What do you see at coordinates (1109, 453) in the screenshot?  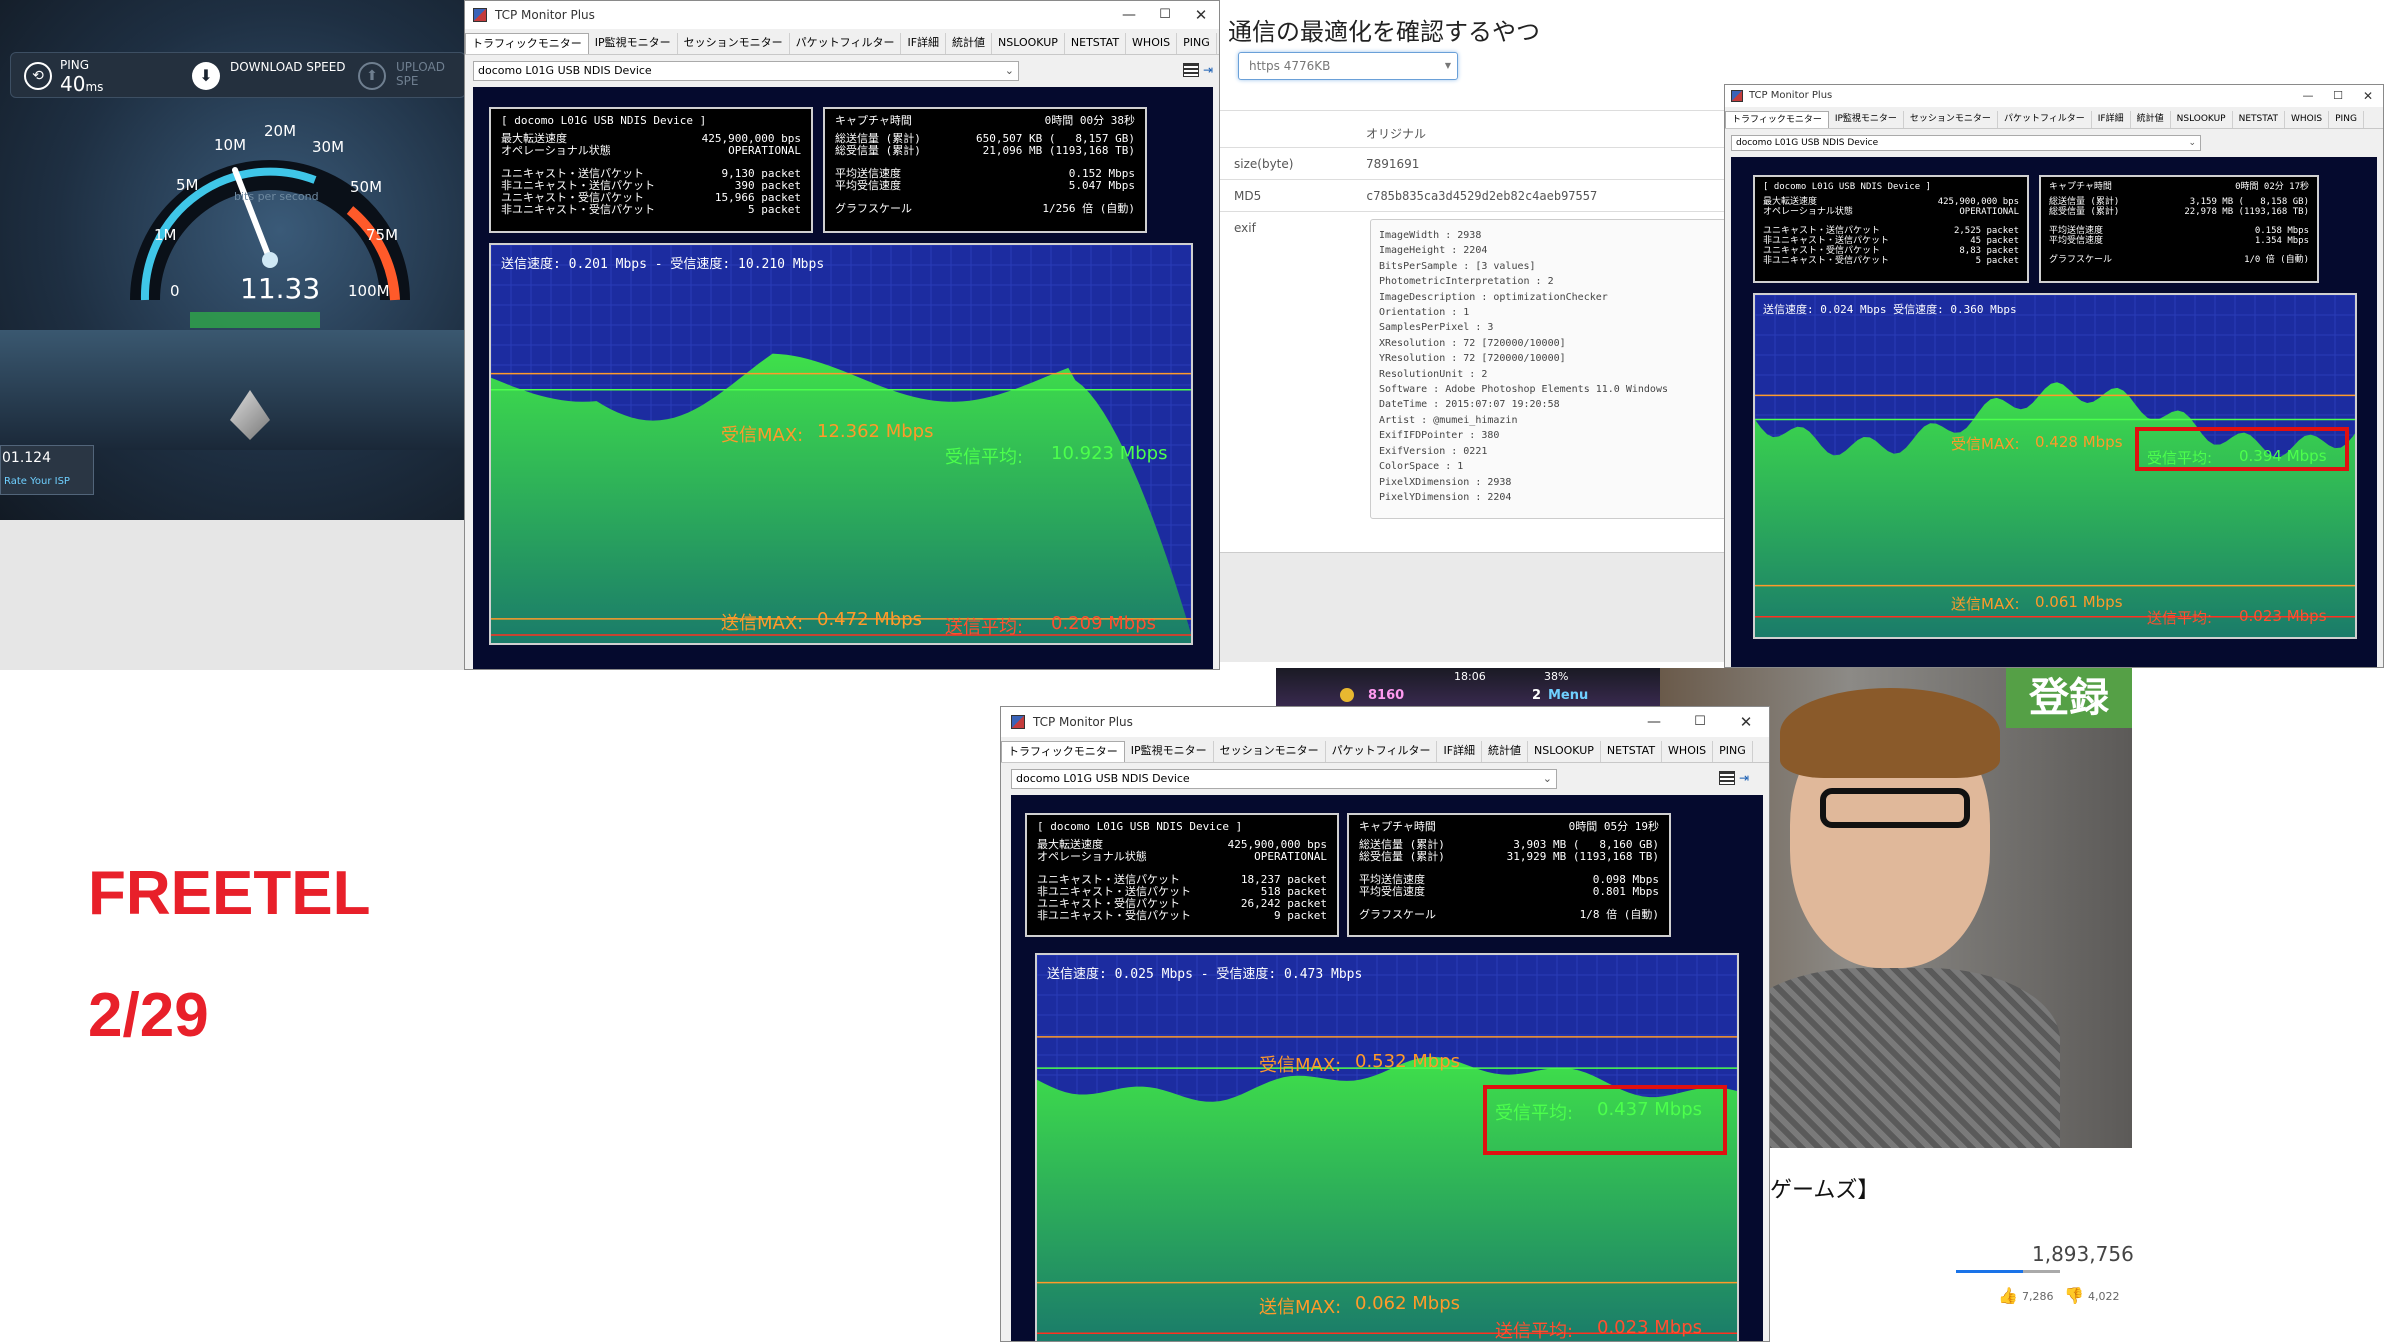 I see `recv-avg-value: 10.923 Mbps` at bounding box center [1109, 453].